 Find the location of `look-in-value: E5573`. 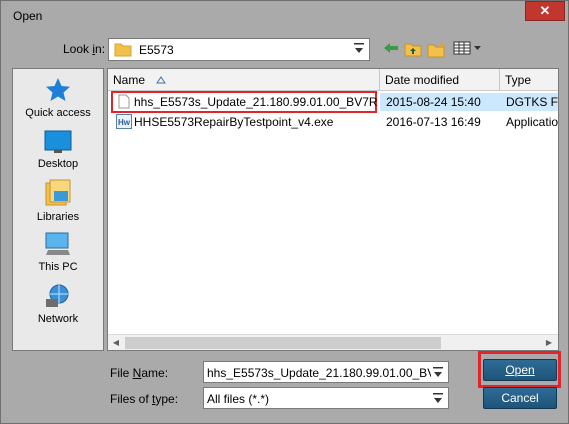

look-in-value: E5573 is located at coordinates (156, 50).